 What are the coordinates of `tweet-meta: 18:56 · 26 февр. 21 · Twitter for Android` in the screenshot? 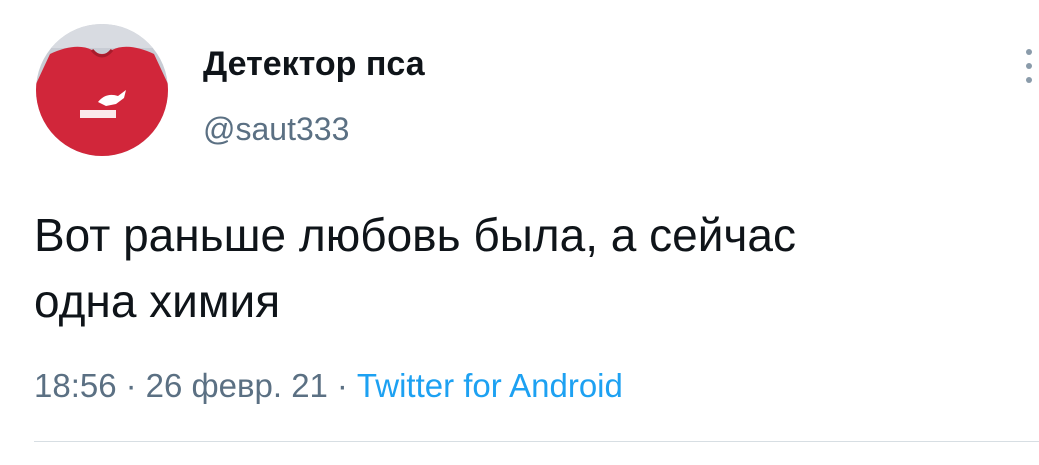 It's located at (328, 386).